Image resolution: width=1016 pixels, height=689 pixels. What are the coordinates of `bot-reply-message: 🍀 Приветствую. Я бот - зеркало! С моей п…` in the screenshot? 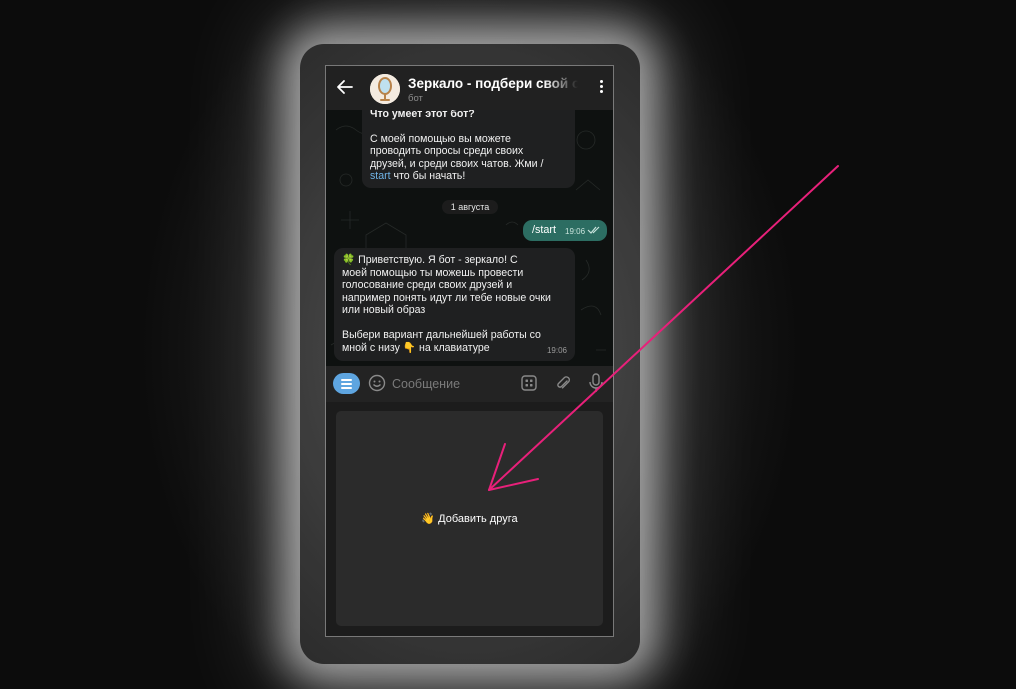 It's located at (454, 304).